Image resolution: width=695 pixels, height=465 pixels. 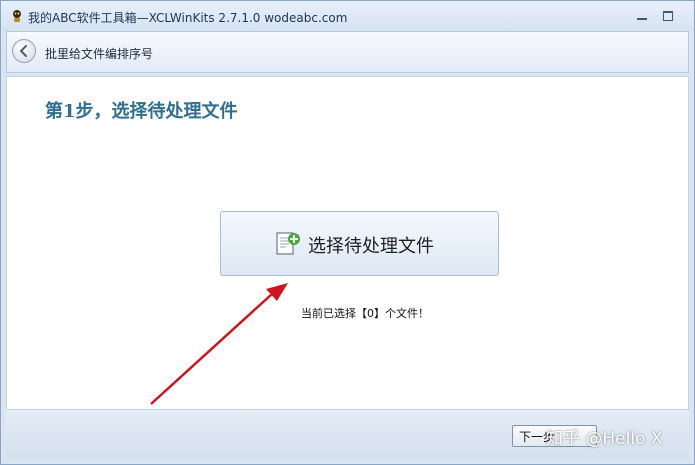 I want to click on footer-bar: 下一步 知乎 @Hello X, so click(x=347, y=435).